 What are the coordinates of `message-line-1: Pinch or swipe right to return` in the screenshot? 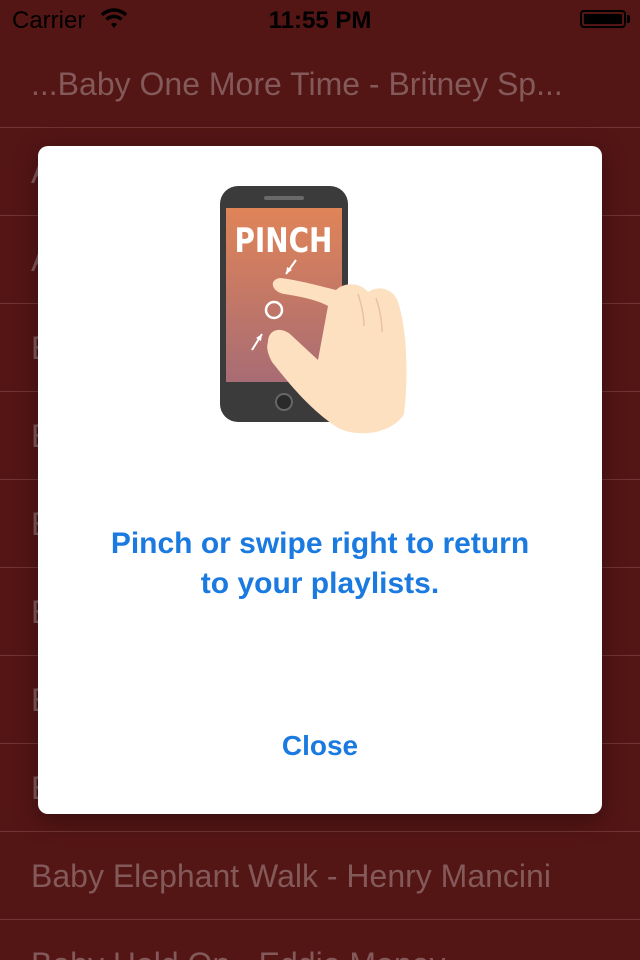 It's located at (320, 543).